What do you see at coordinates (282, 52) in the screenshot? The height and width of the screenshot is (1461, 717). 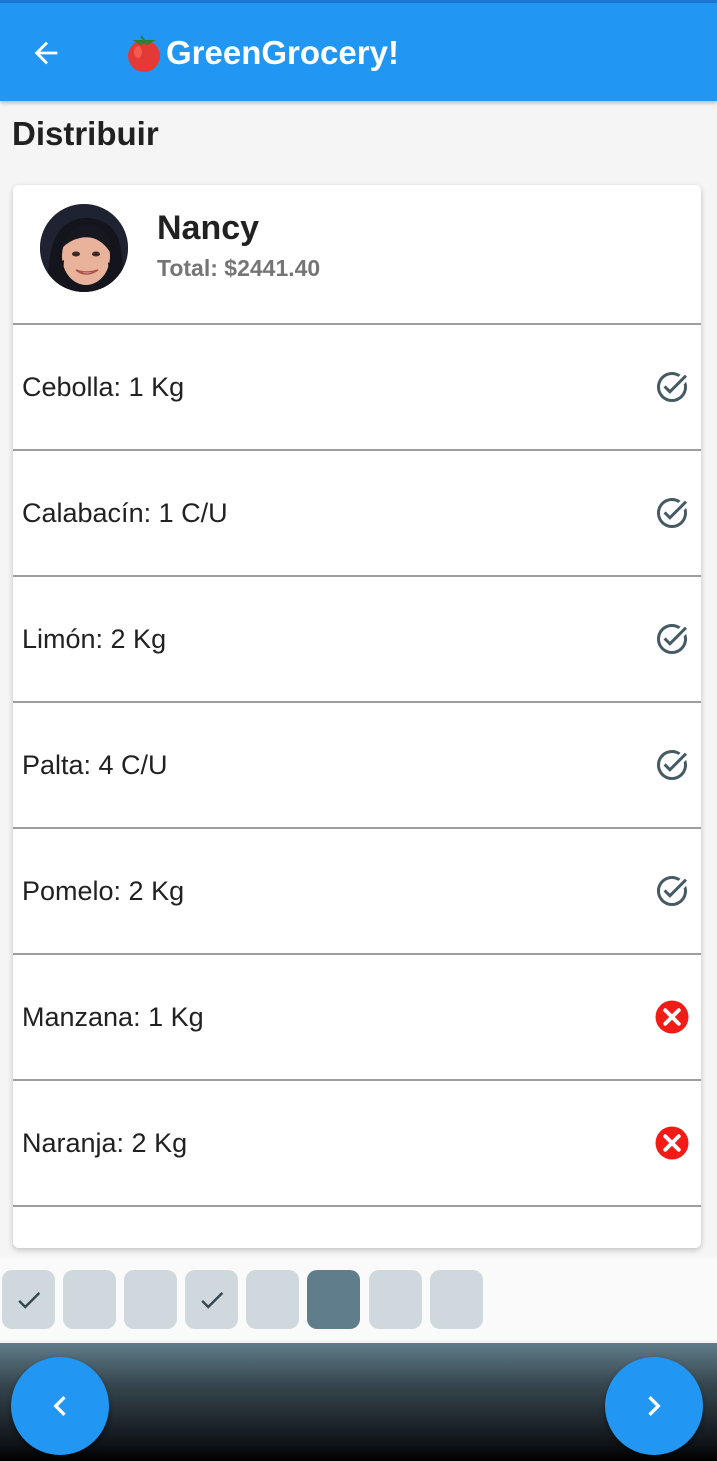 I see `app-title-text: GreenGrocery!` at bounding box center [282, 52].